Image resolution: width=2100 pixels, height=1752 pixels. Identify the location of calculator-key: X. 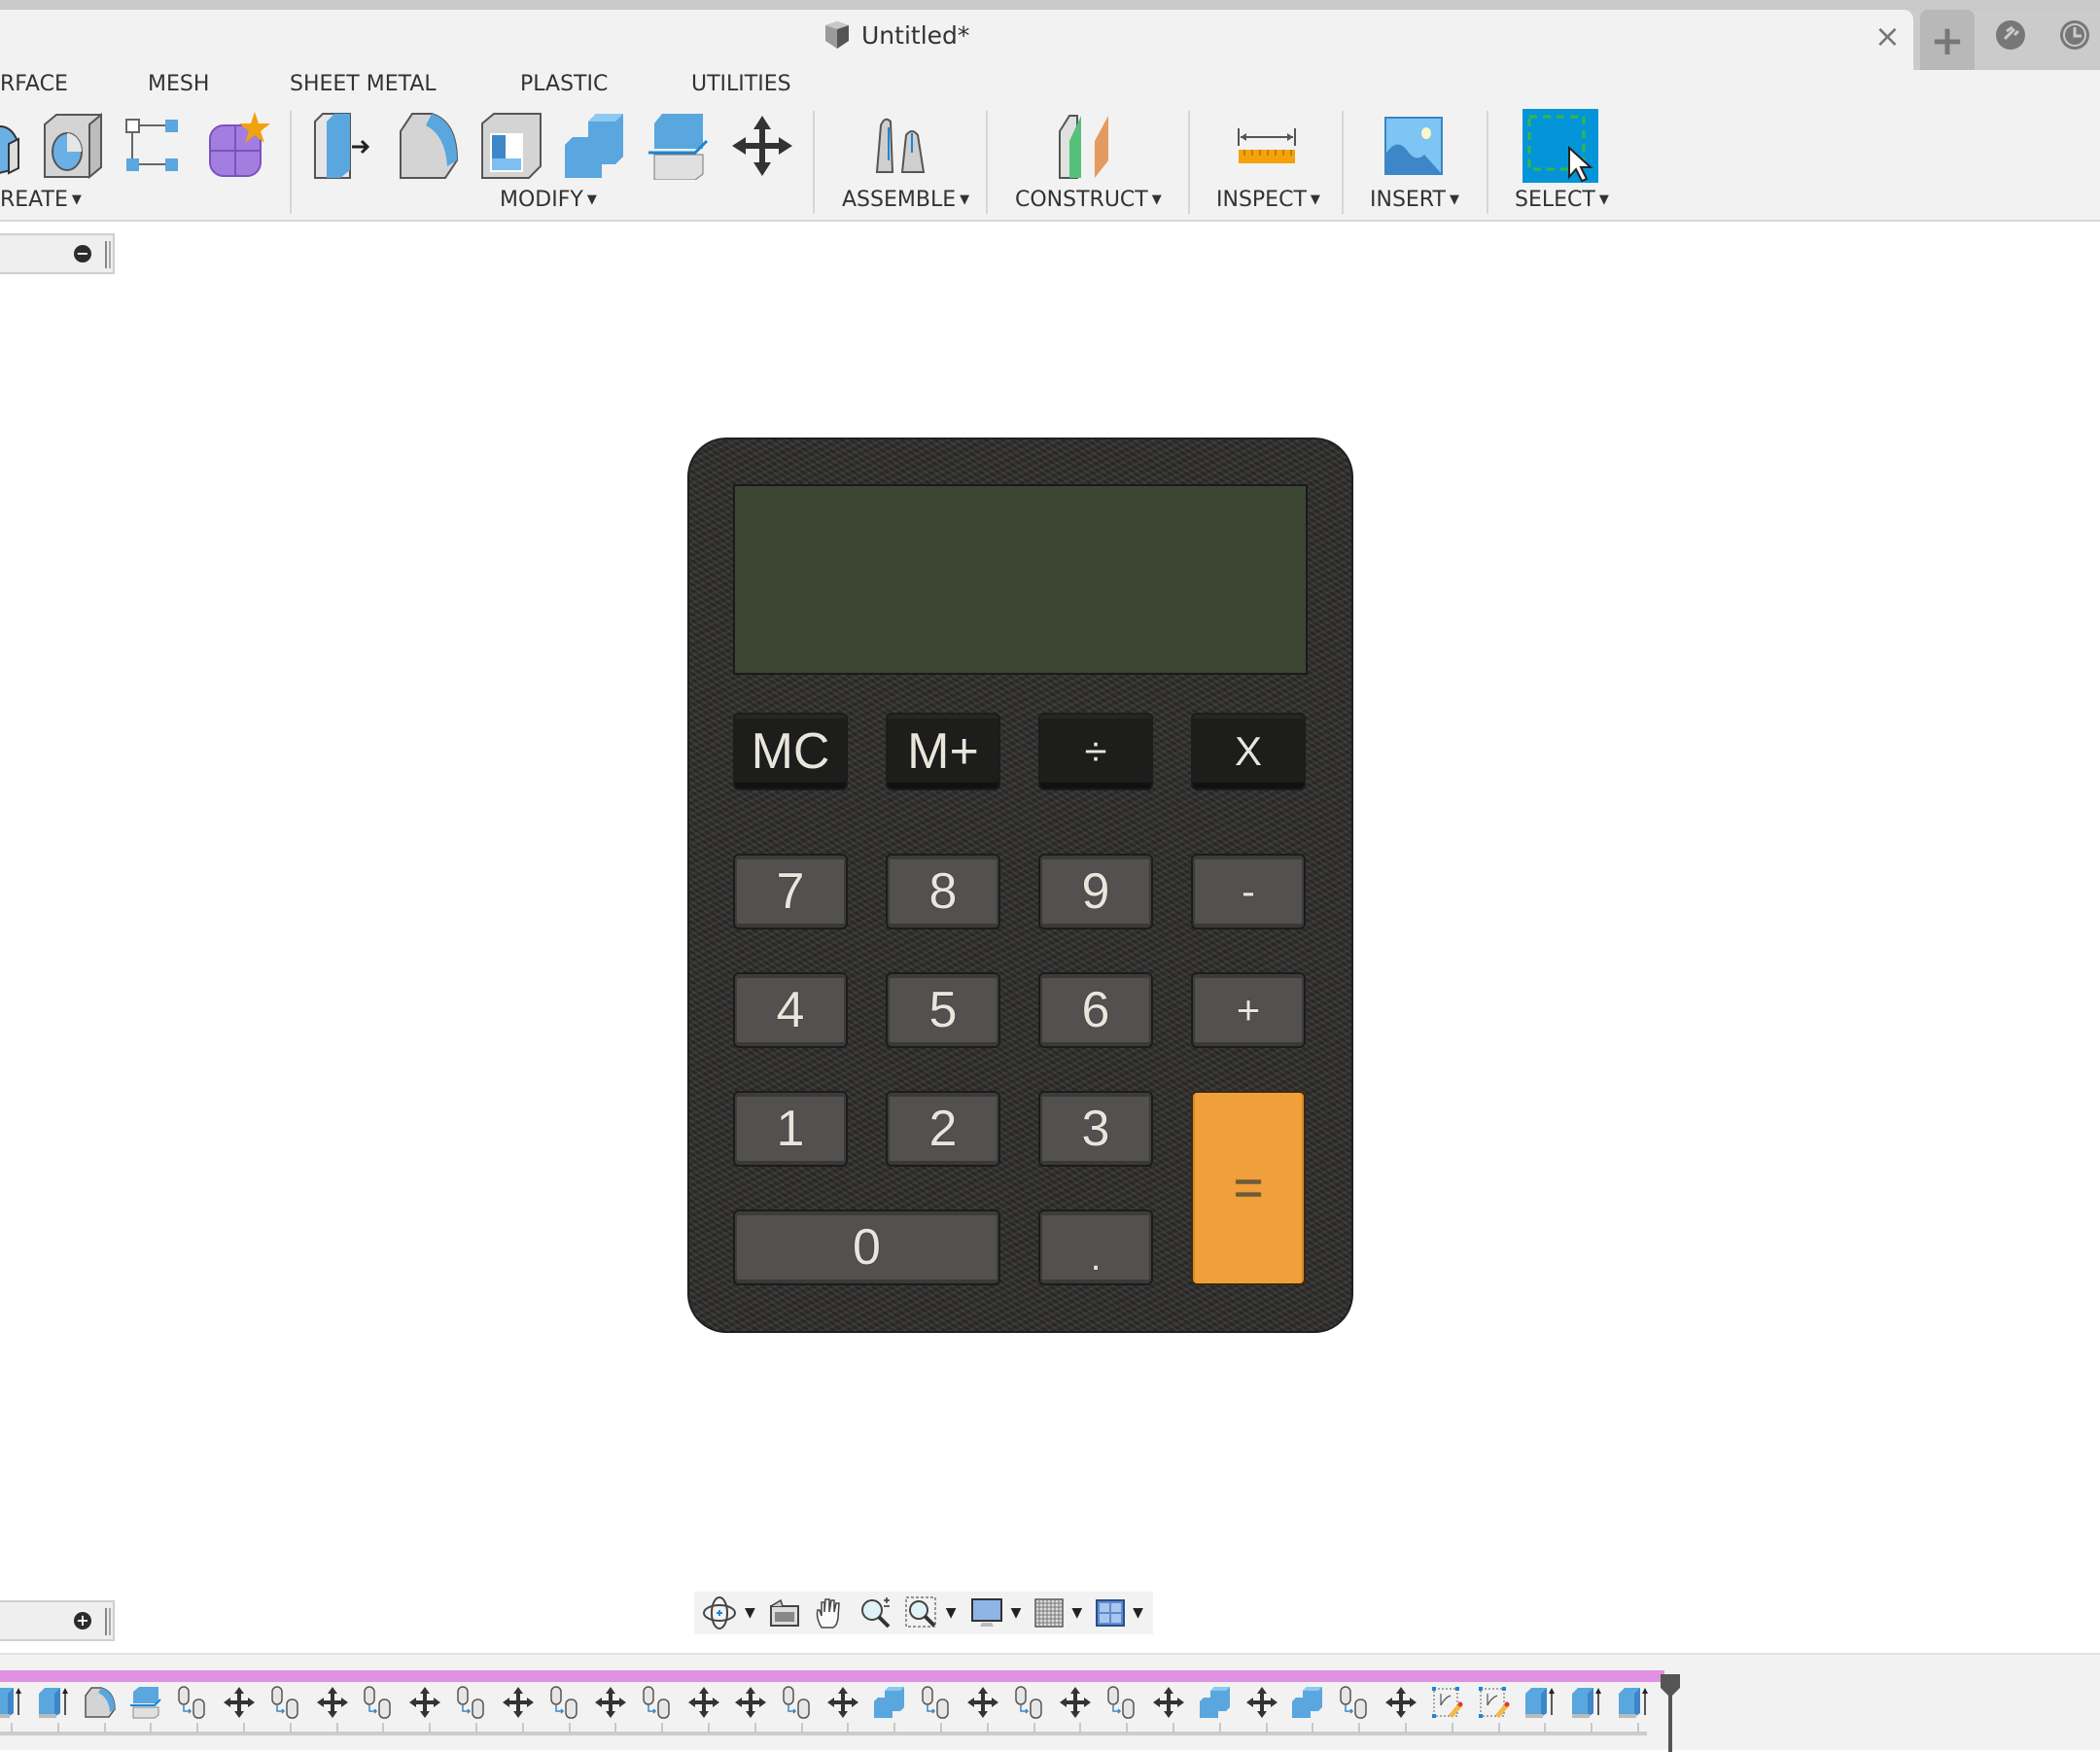
(1248, 751).